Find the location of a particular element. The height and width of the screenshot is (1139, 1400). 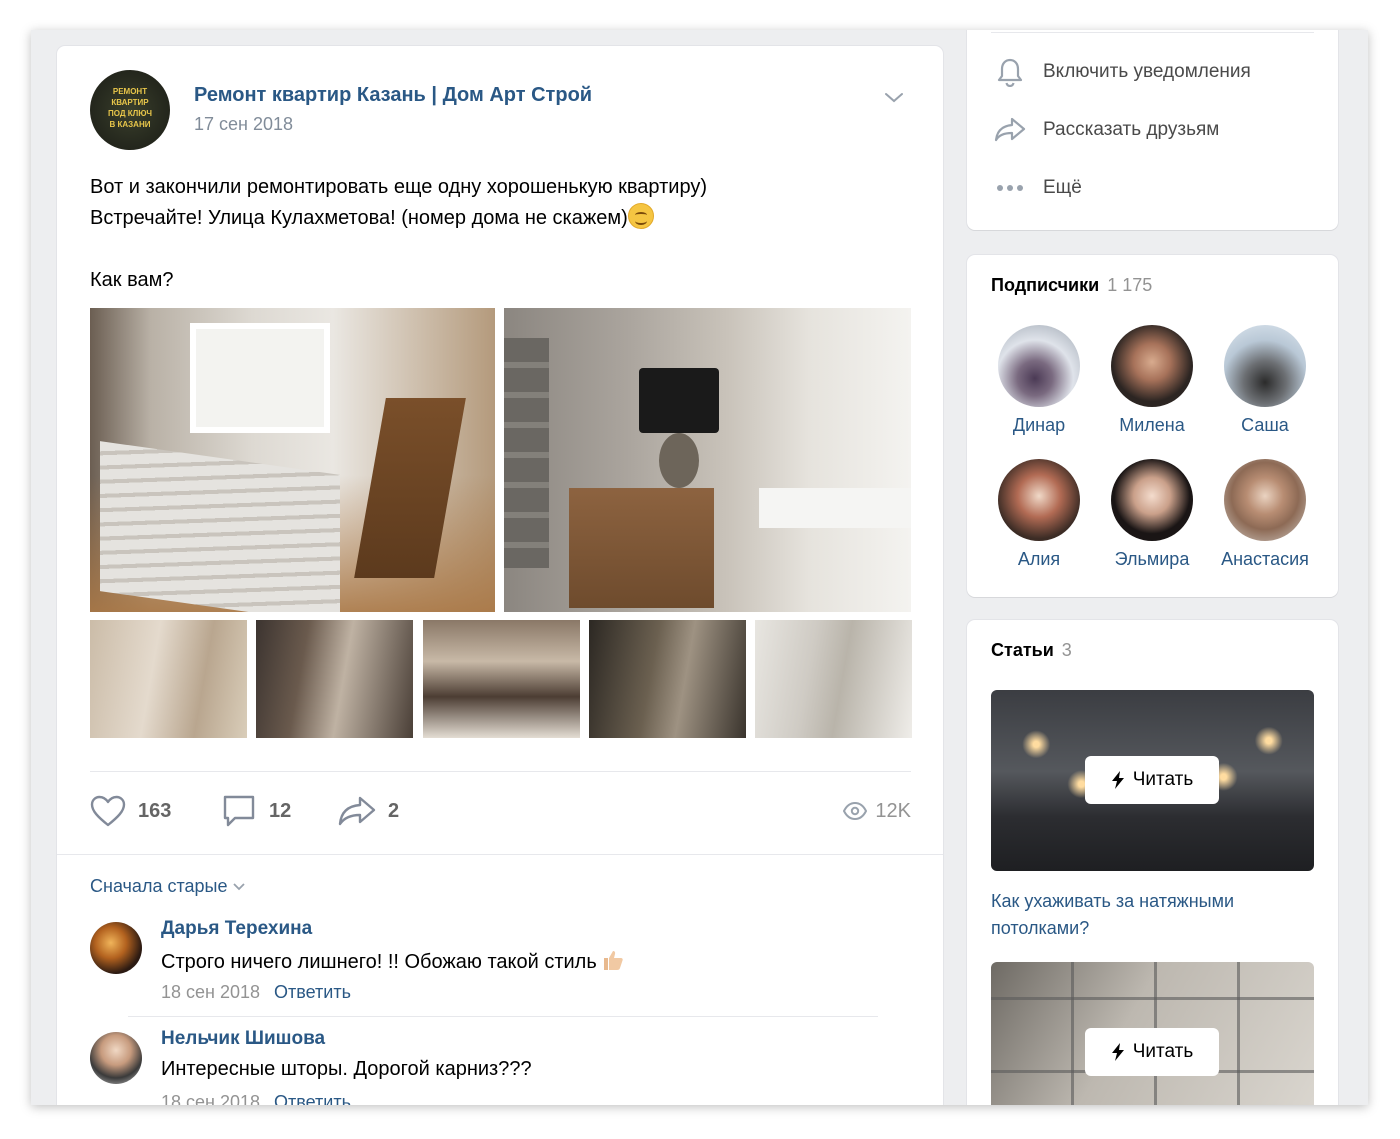

heart-icon is located at coordinates (108, 811).